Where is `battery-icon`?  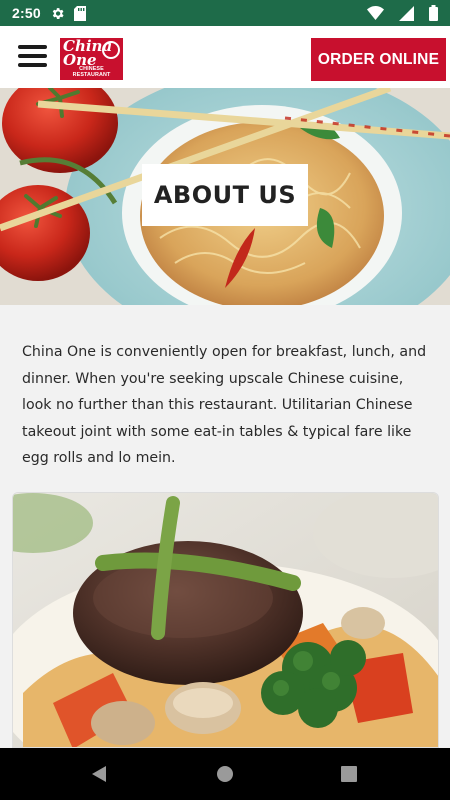
battery-icon is located at coordinates (433, 13).